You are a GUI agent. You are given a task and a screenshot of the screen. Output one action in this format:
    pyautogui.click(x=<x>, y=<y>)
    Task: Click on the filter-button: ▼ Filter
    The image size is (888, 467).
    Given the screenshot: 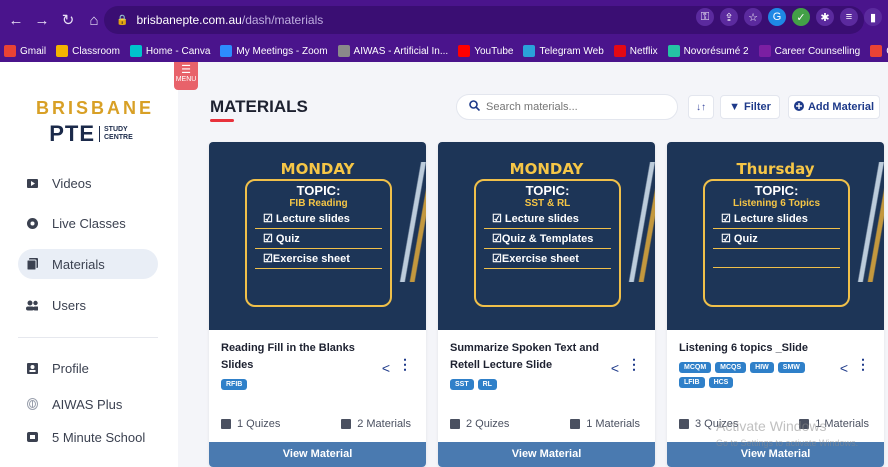 What is the action you would take?
    pyautogui.click(x=750, y=107)
    